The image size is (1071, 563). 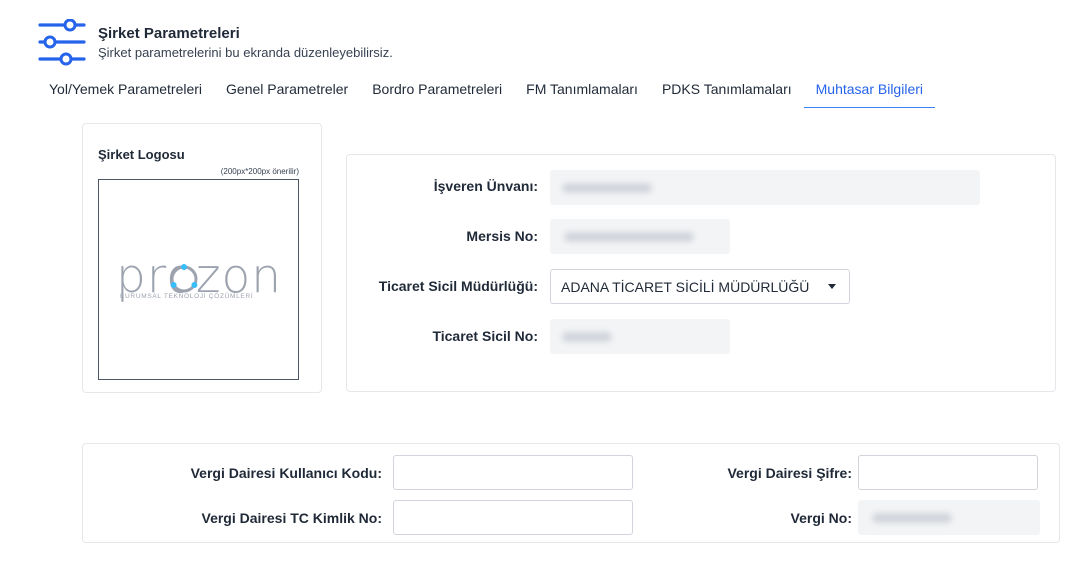 What do you see at coordinates (869, 90) in the screenshot?
I see `tab-muhtasar-bilgileri: Muhtasar Bilgileri` at bounding box center [869, 90].